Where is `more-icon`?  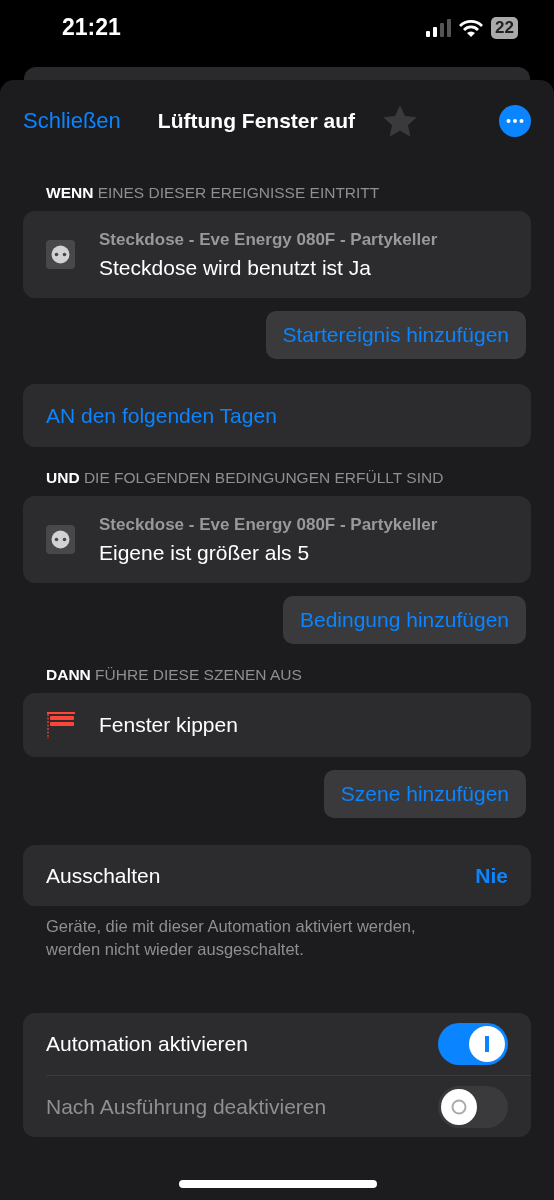
more-icon is located at coordinates (515, 121).